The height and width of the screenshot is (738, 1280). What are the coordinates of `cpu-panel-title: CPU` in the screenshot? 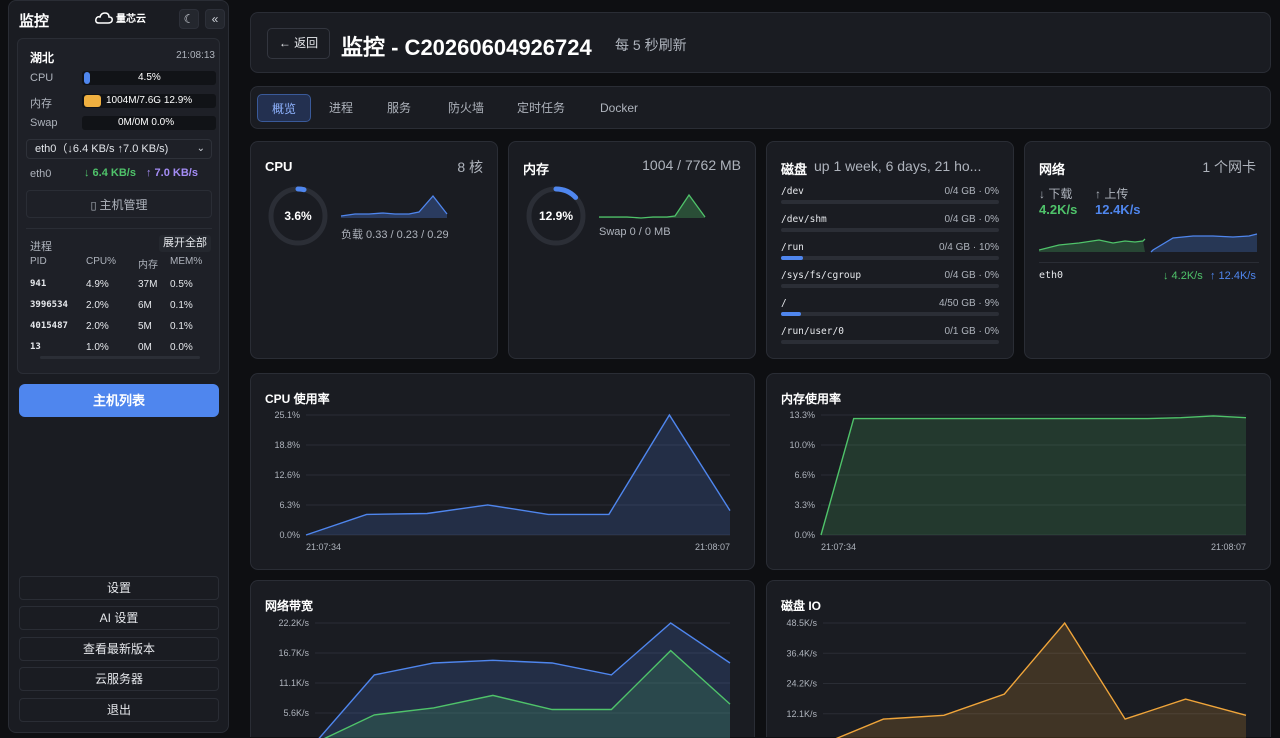 It's located at (278, 166).